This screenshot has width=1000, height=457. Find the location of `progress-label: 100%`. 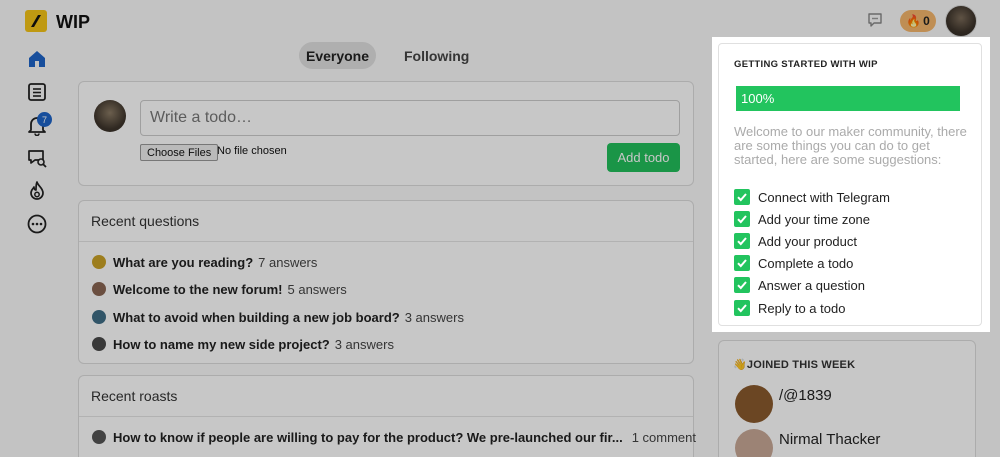

progress-label: 100% is located at coordinates (758, 98).